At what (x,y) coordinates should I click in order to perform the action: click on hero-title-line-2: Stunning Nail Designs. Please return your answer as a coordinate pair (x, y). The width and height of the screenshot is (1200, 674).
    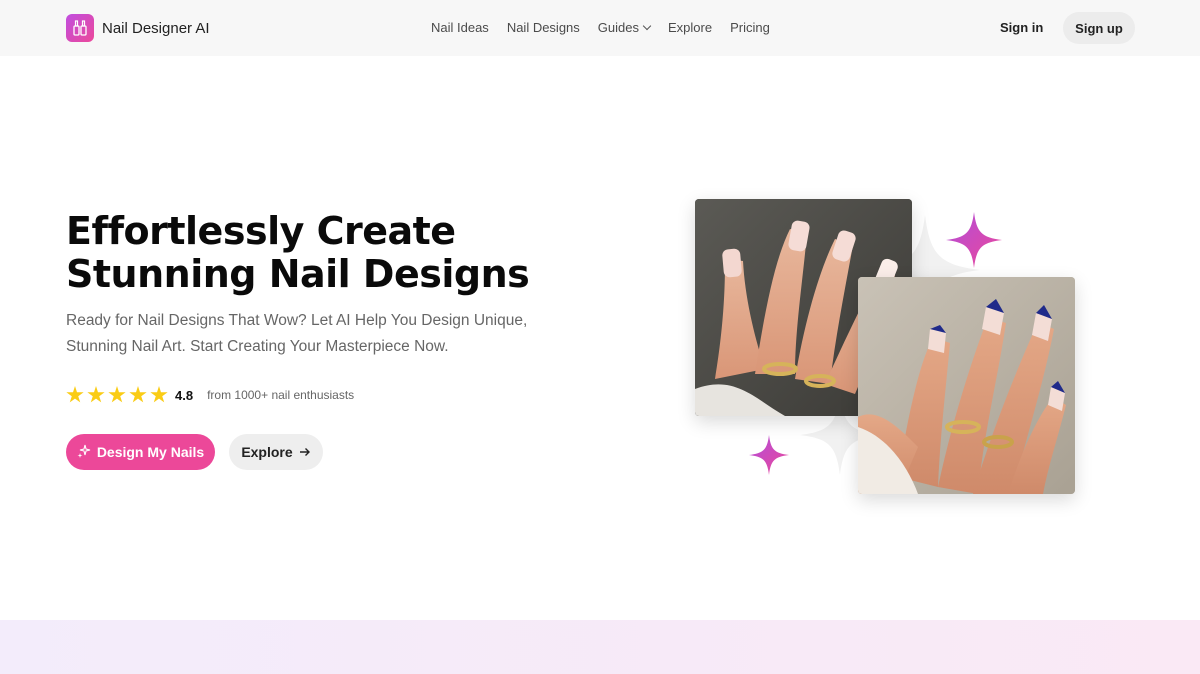
    Looking at the image, I should click on (298, 274).